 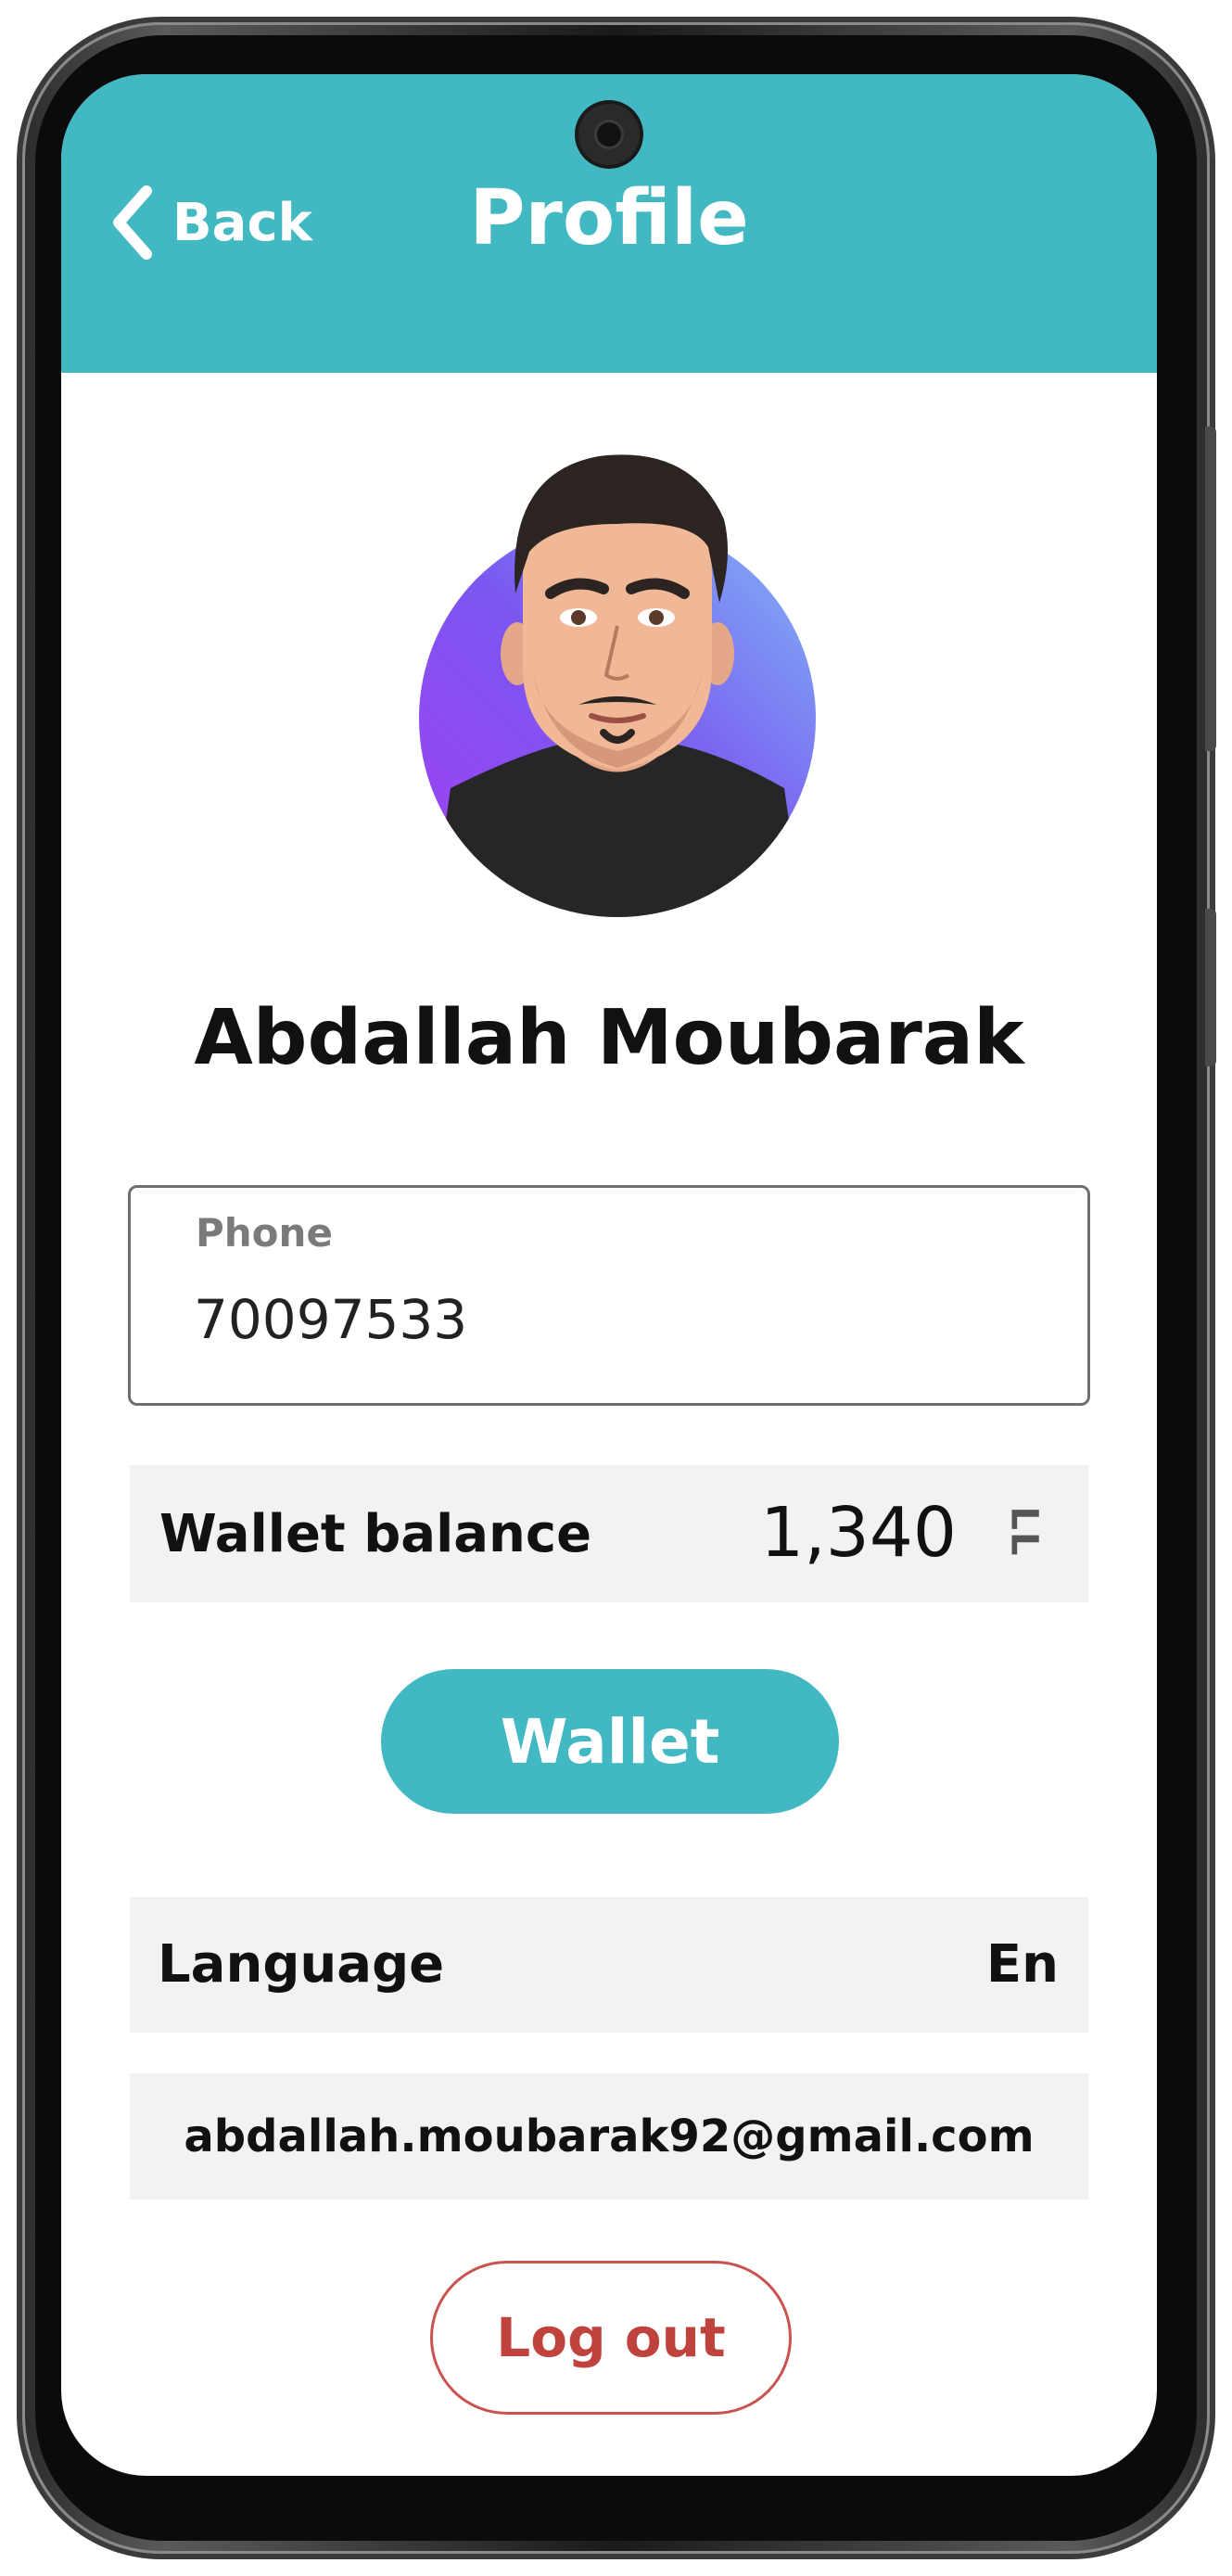 What do you see at coordinates (609, 218) in the screenshot?
I see `page-title: Profile` at bounding box center [609, 218].